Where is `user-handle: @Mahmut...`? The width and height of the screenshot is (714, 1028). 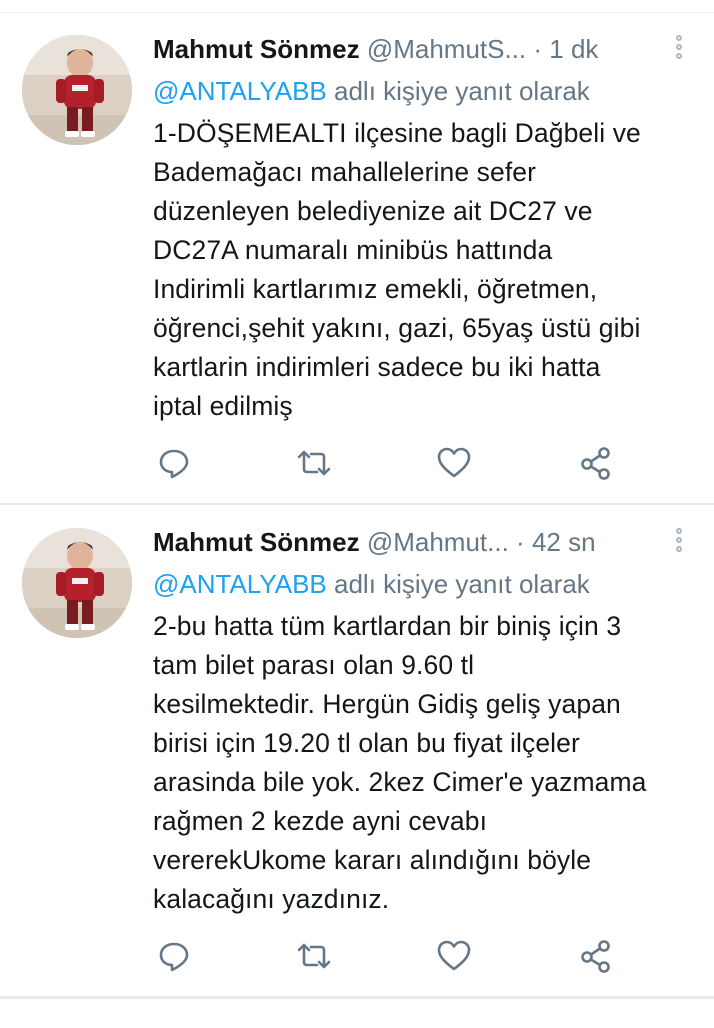 user-handle: @Mahmut... is located at coordinates (438, 542).